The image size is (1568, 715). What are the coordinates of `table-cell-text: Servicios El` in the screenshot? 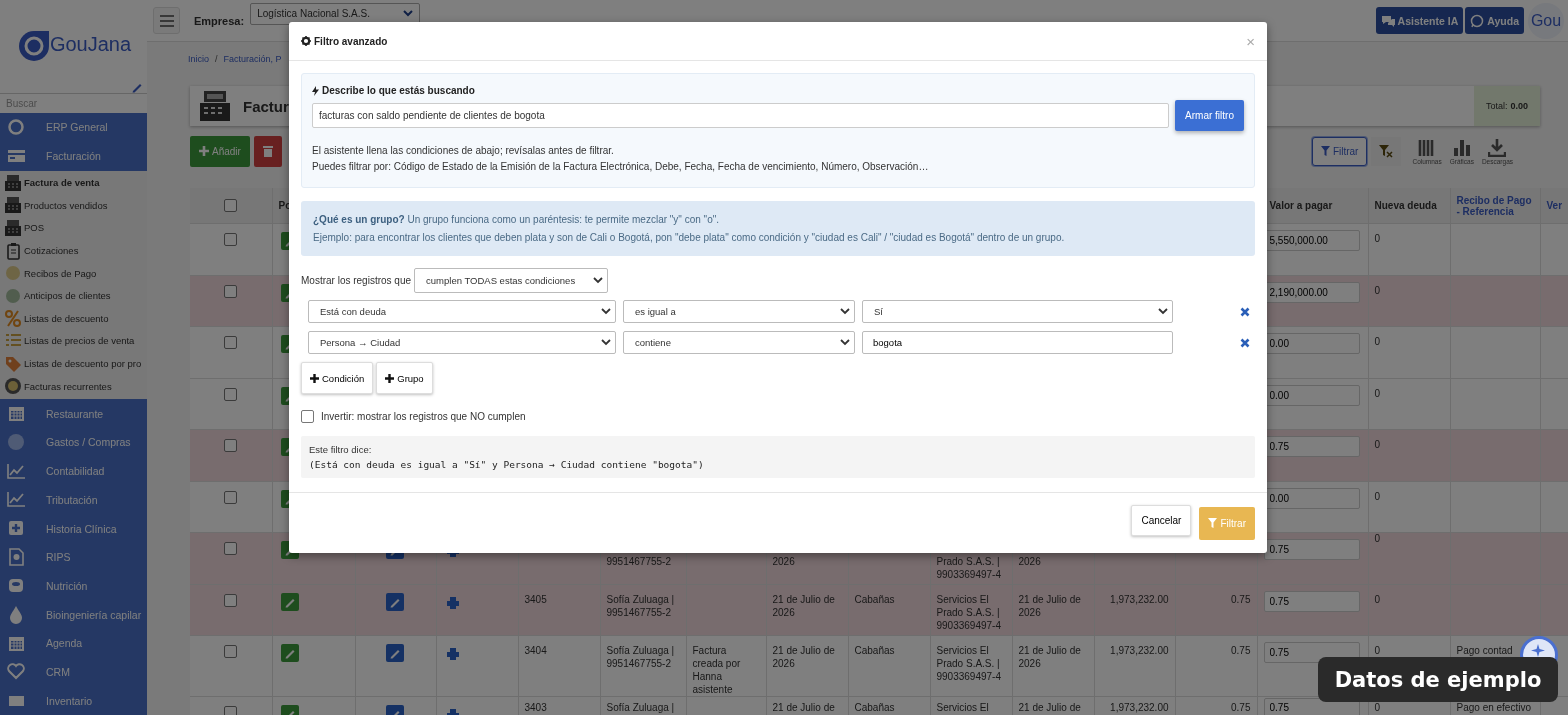 It's located at (963, 707).